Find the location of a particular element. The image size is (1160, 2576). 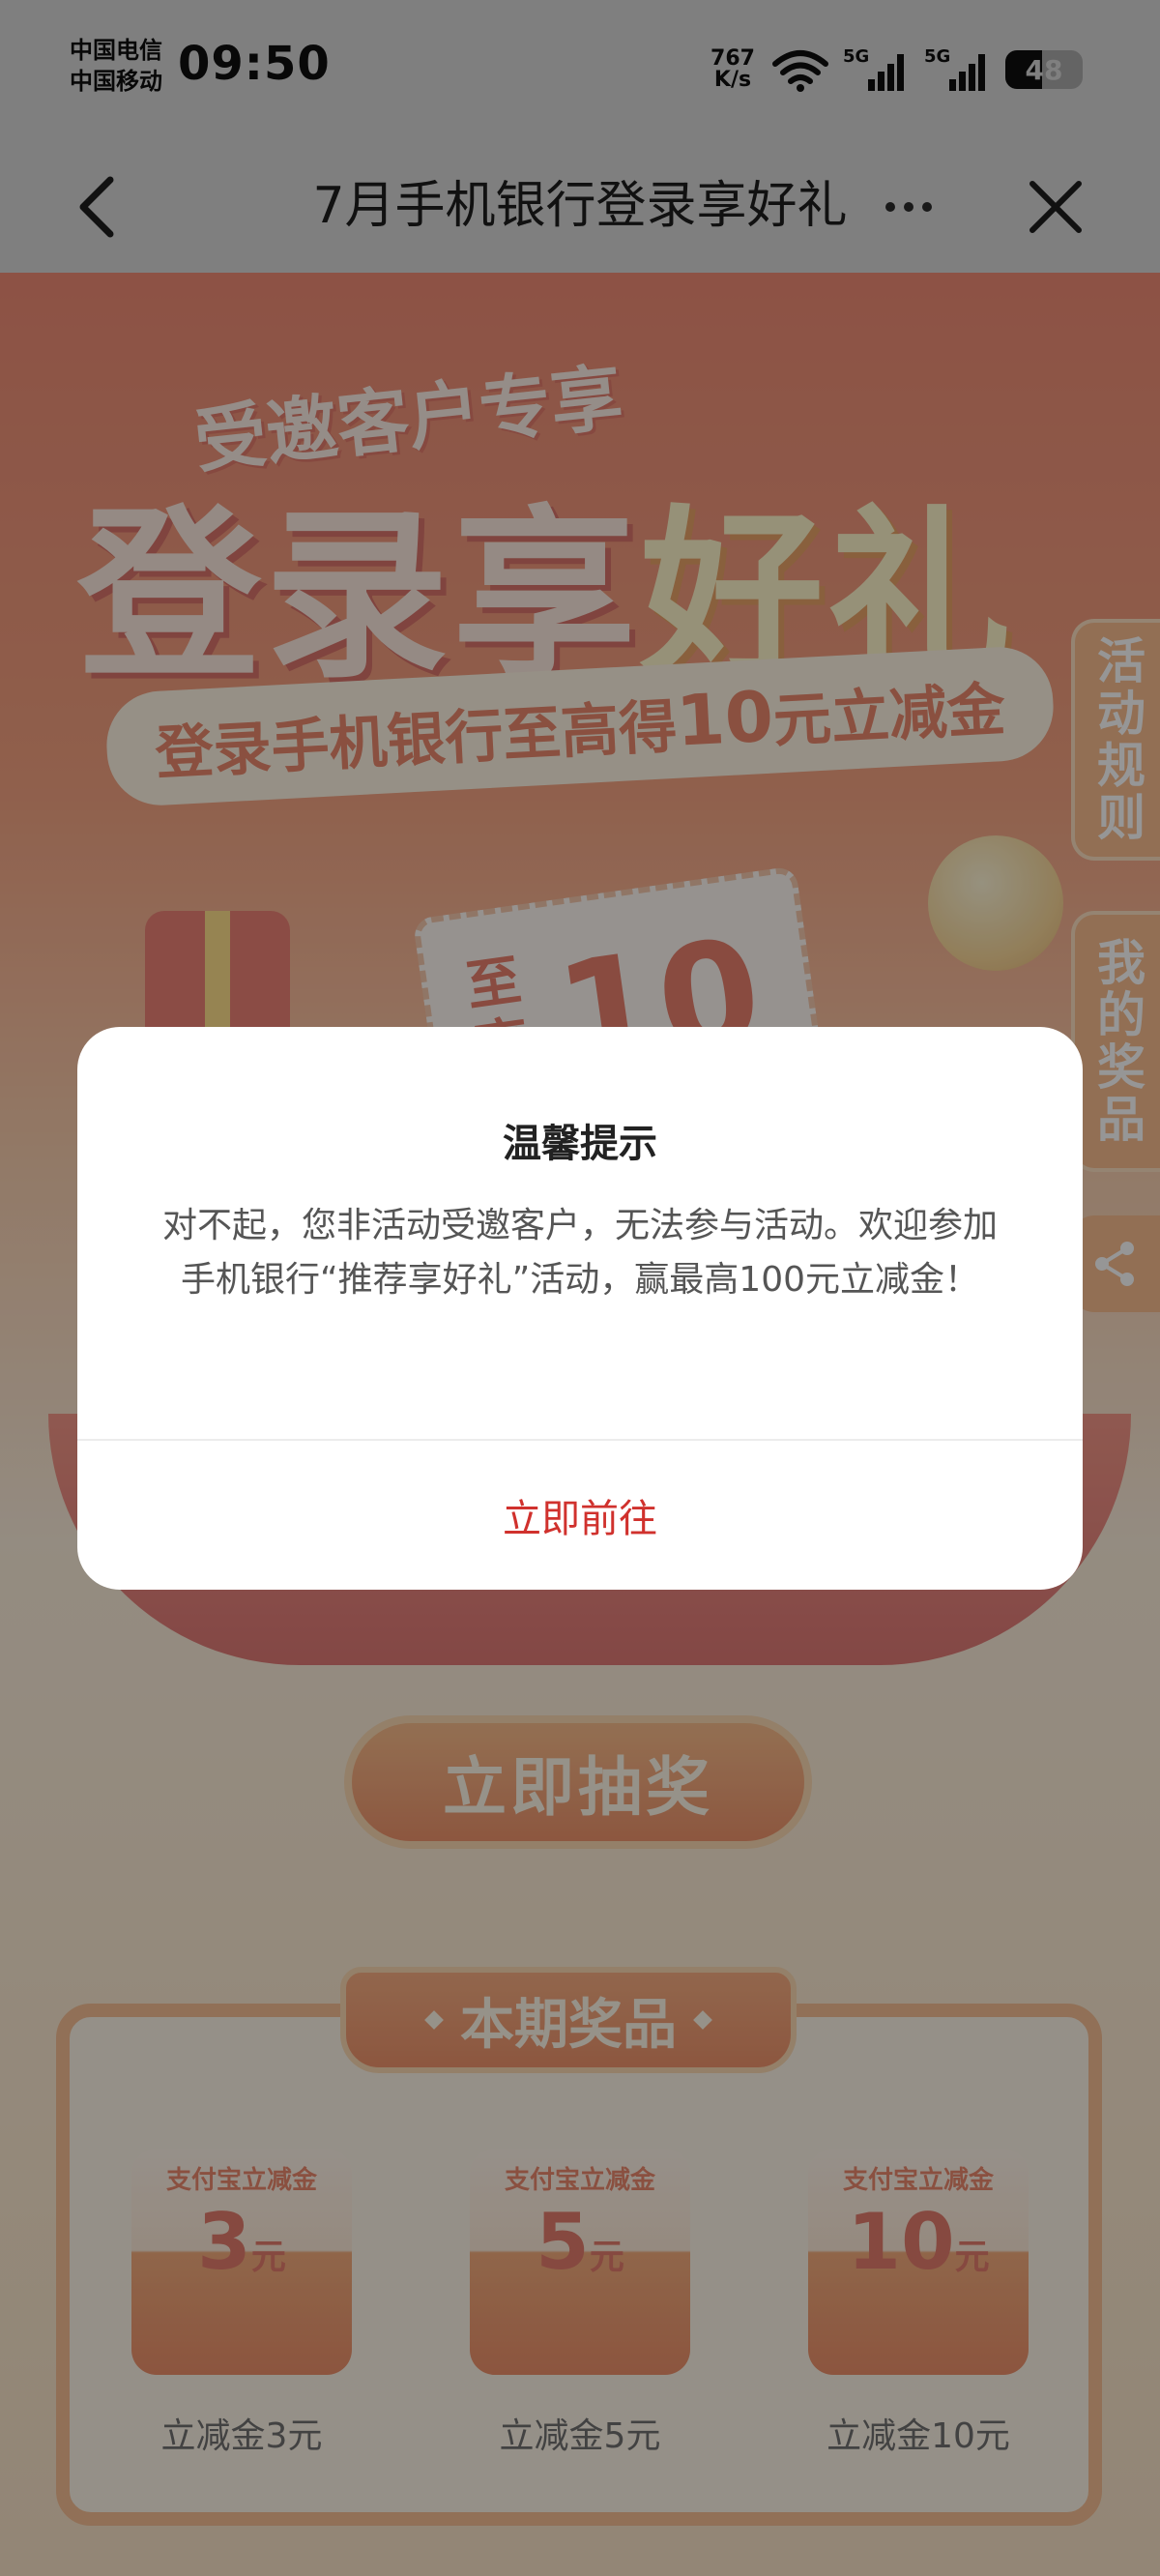

dialog-title: 温馨提示 is located at coordinates (580, 1144).